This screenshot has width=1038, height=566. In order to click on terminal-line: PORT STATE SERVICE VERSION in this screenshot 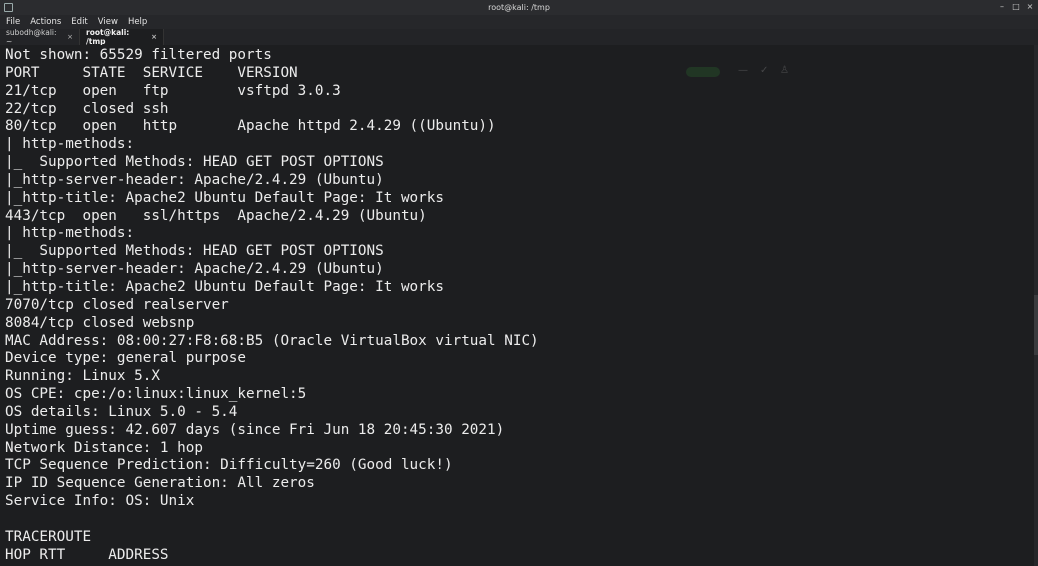, I will do `click(151, 72)`.